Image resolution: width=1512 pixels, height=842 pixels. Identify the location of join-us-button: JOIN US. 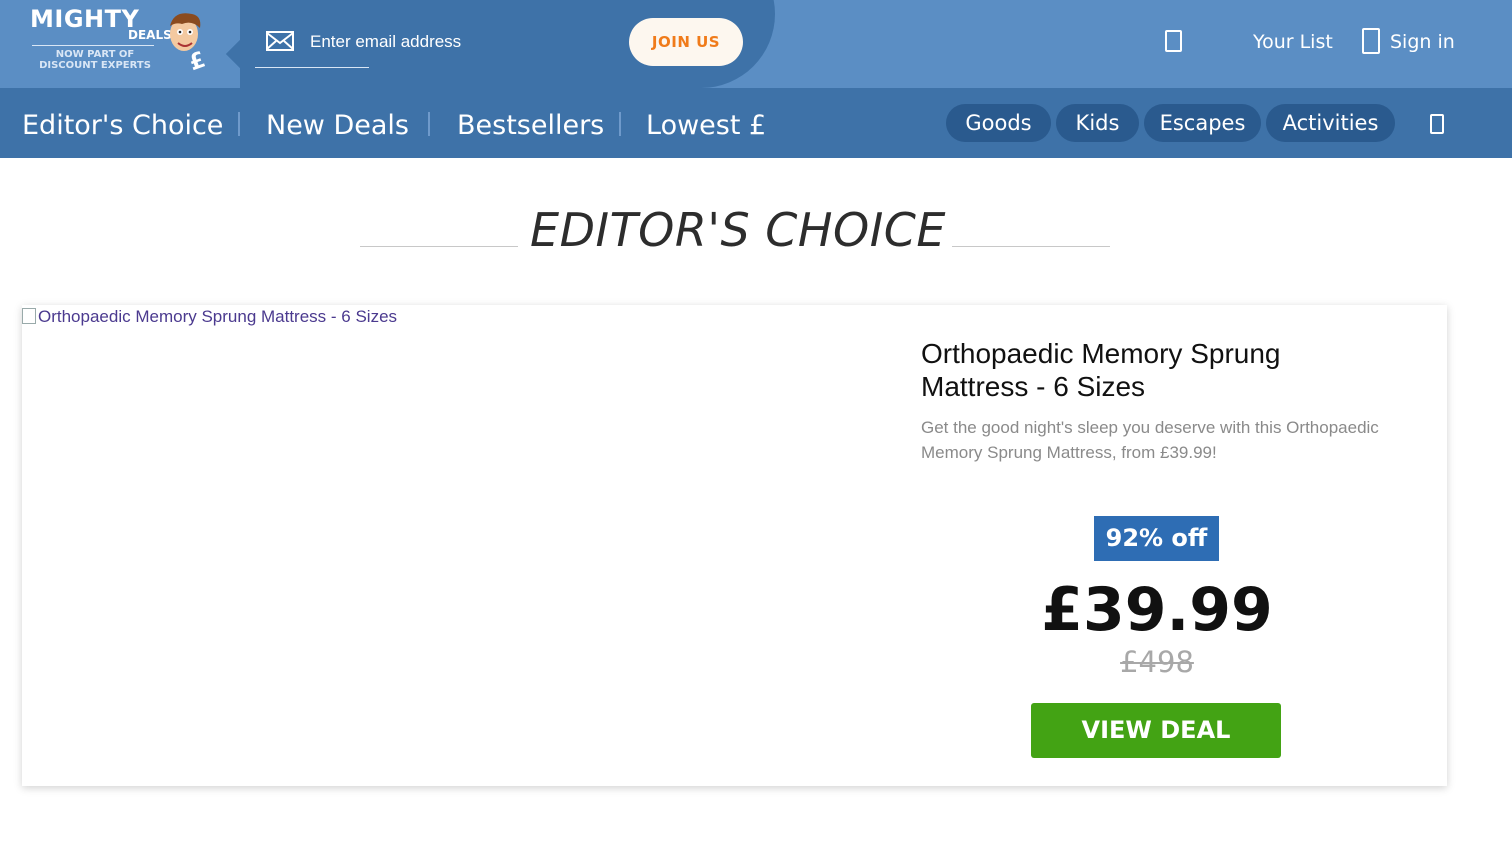
(686, 42).